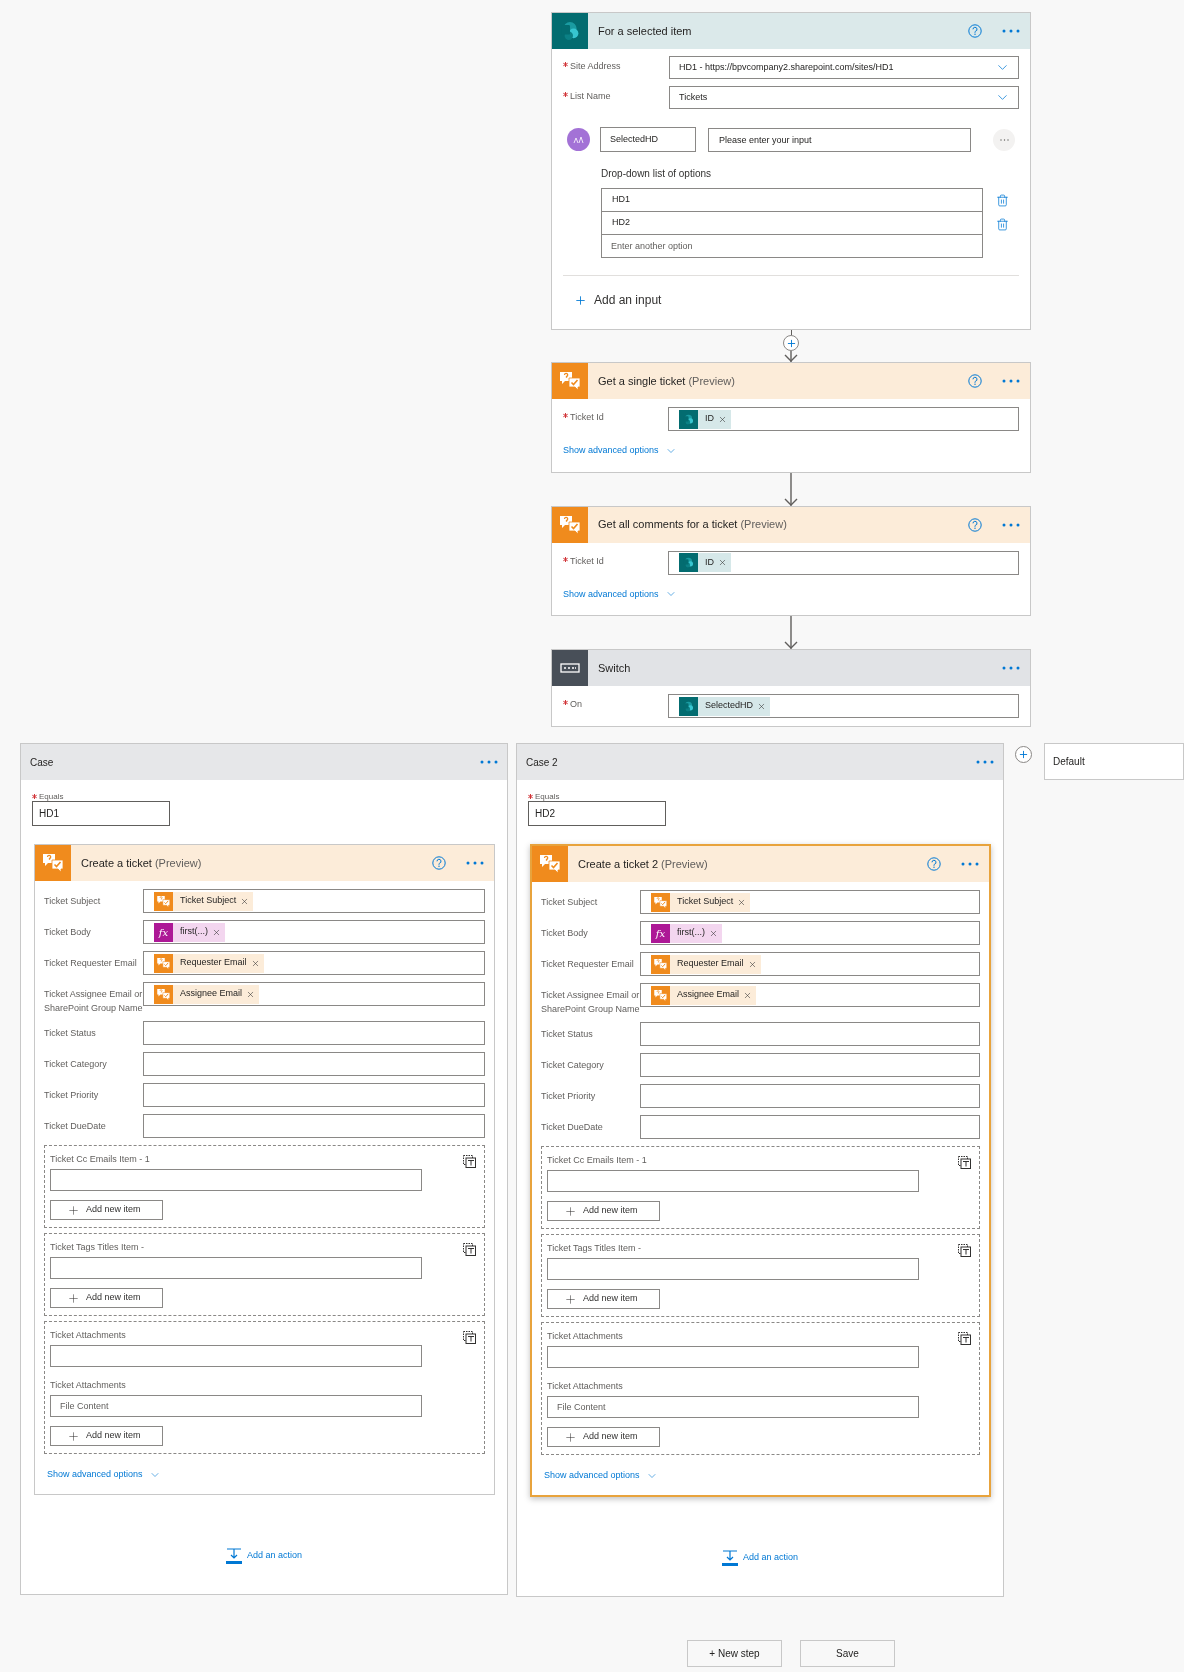  What do you see at coordinates (314, 932) in the screenshot?
I see `token-input-field: fx first(...)` at bounding box center [314, 932].